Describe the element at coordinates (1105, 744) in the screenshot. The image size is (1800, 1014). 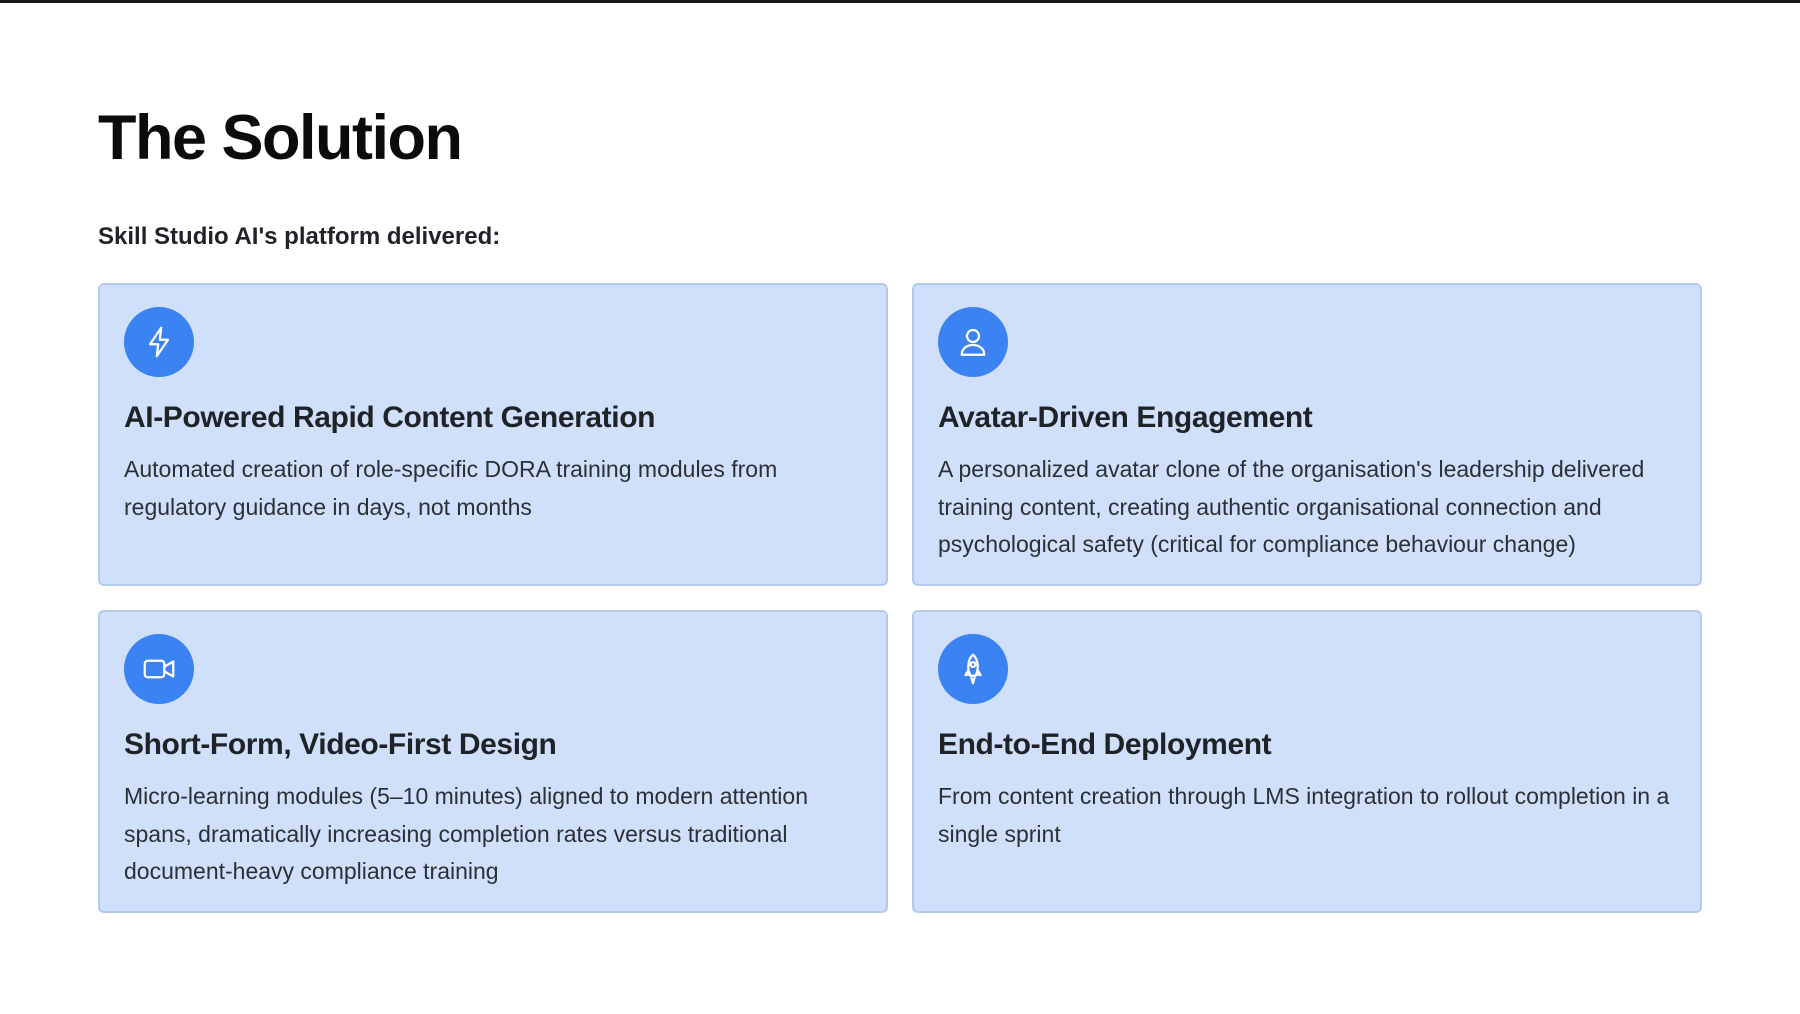
I see `card-title: End-to-End Deployment` at that location.